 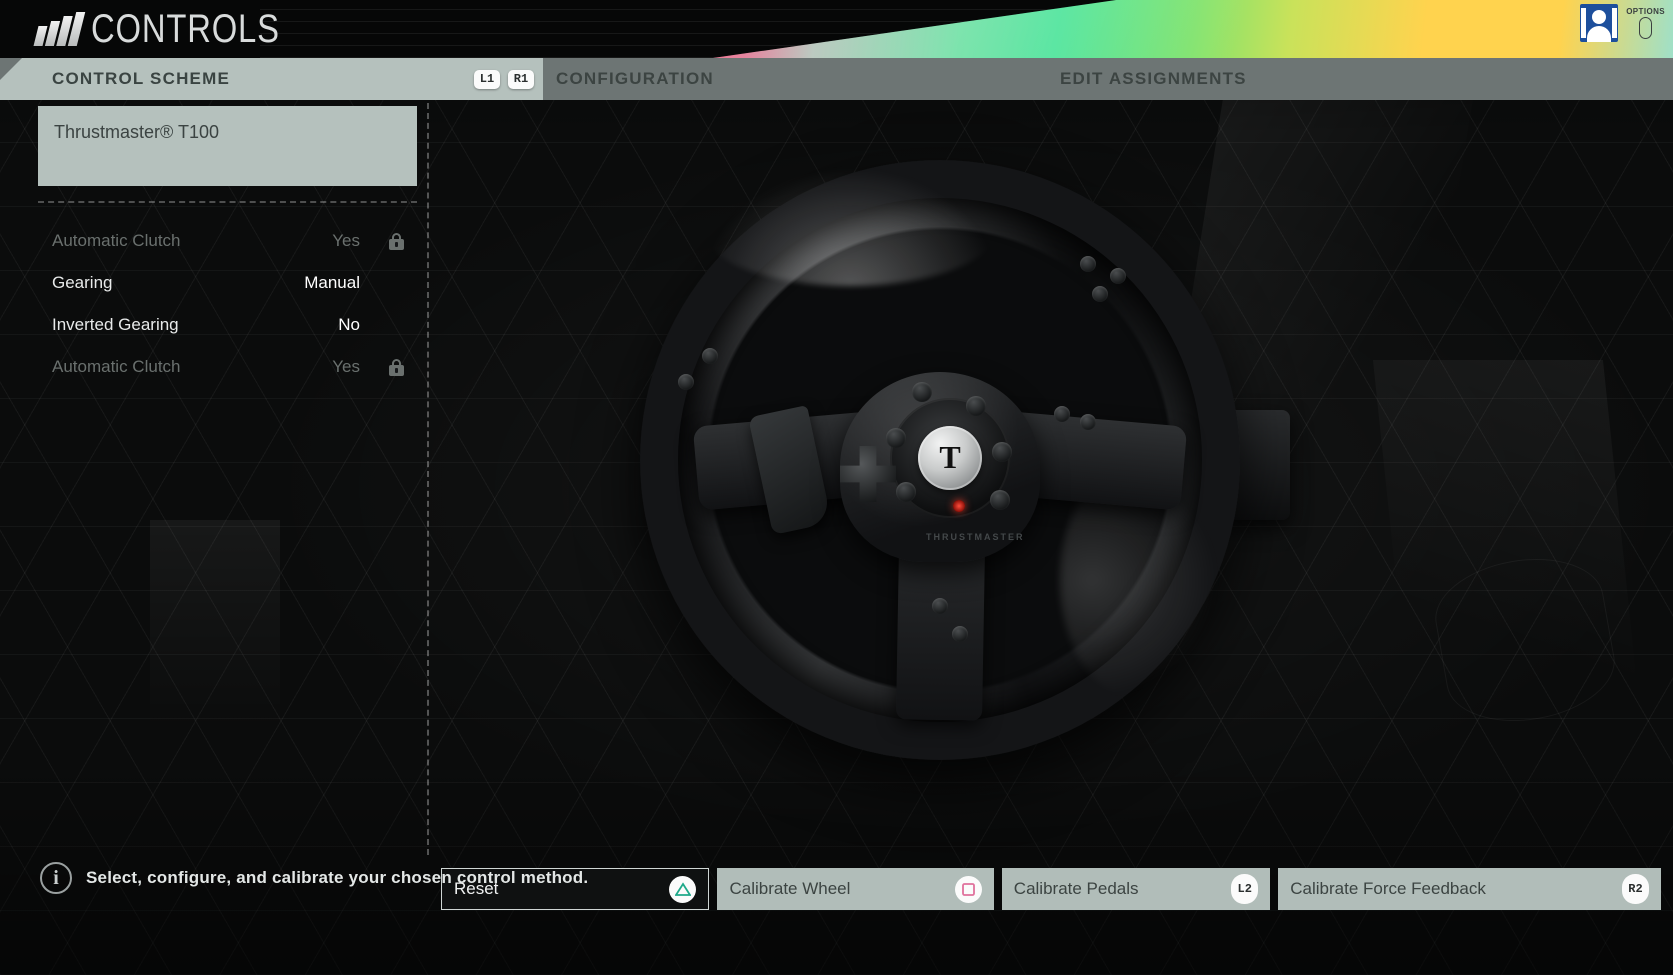 What do you see at coordinates (487, 79) in the screenshot?
I see `l1-bumper-icon: L1` at bounding box center [487, 79].